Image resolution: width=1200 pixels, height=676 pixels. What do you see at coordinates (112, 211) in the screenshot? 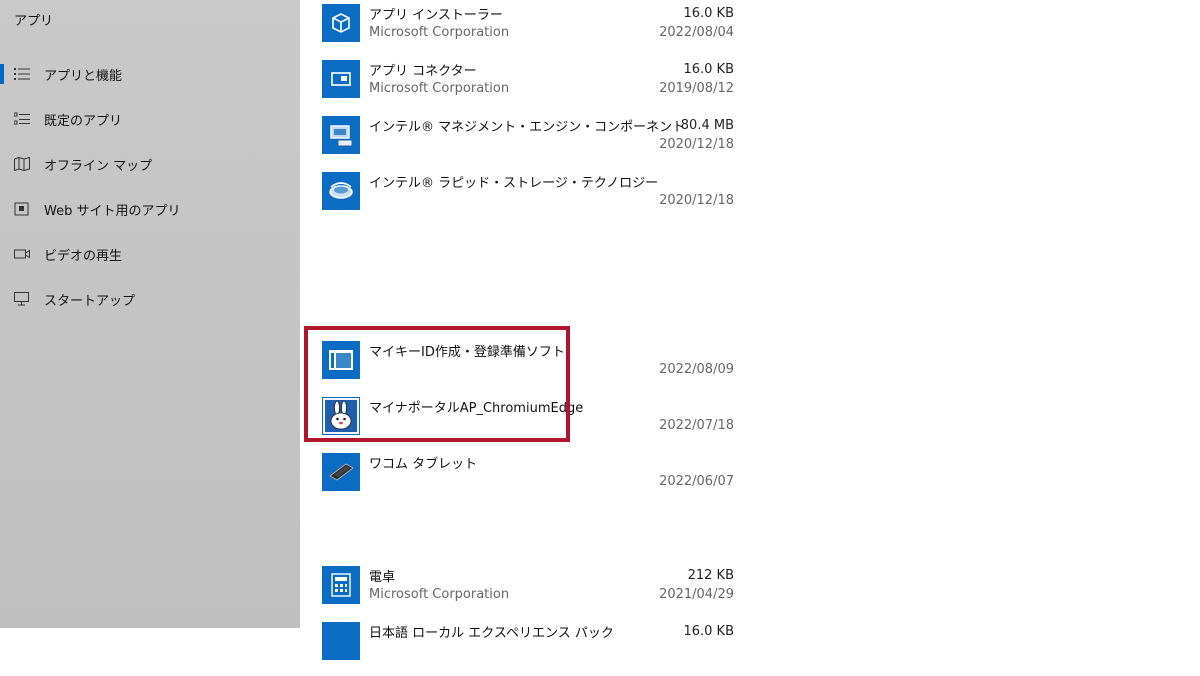
I see `nav-label: Web サイト用のアプリ` at bounding box center [112, 211].